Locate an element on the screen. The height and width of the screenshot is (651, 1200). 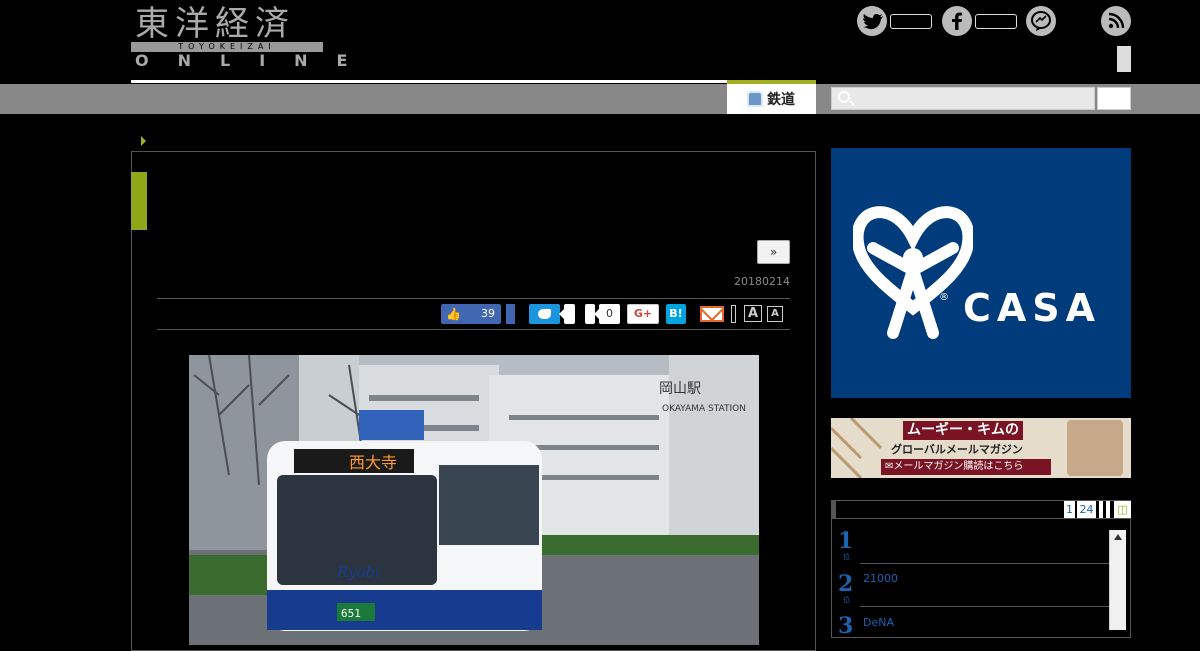
font-size-large-button: A is located at coordinates (753, 313).